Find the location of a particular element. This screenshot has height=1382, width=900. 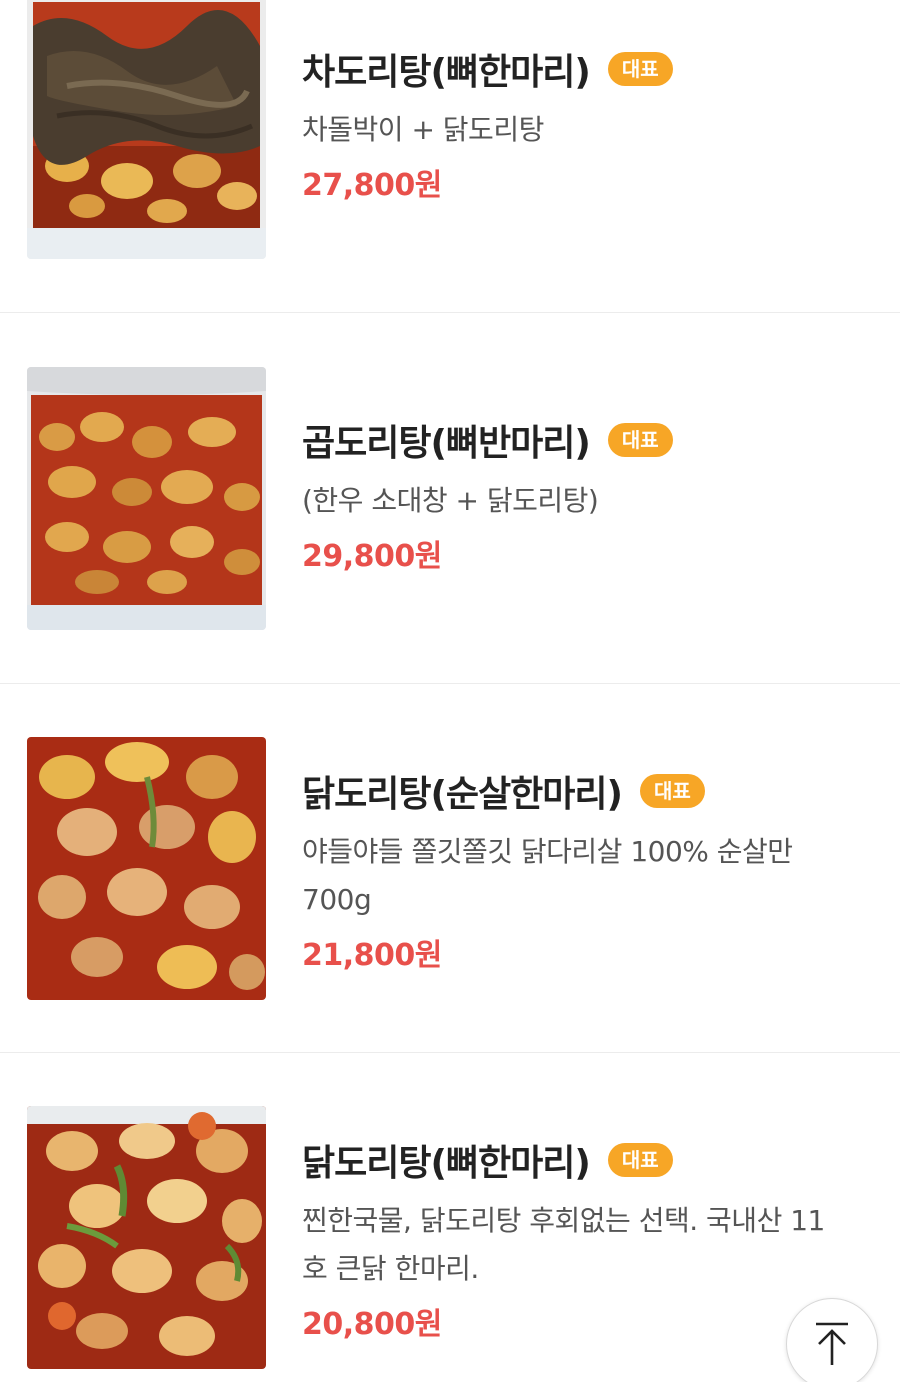

menu-item-price: 20,800원 is located at coordinates (372, 1324).